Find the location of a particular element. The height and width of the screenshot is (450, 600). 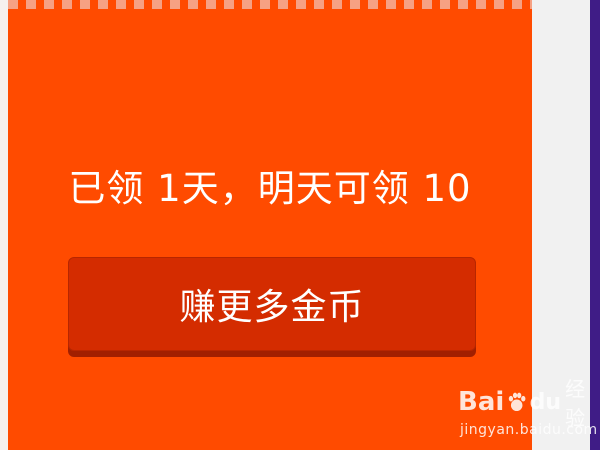

baidu-paw-icon is located at coordinates (517, 402).